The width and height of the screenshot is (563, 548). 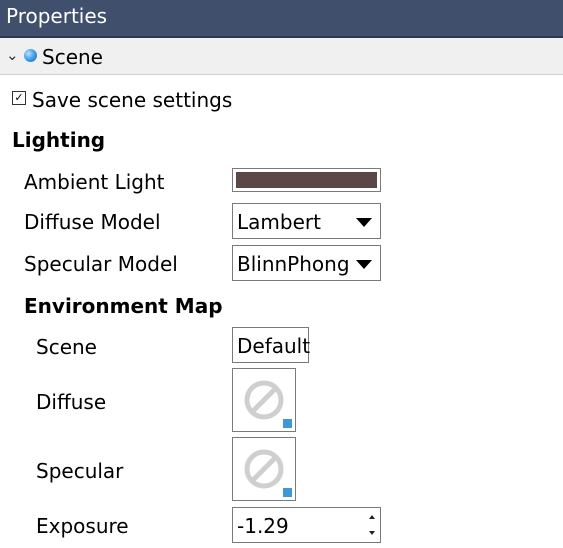 I want to click on env-scene-value: Default, so click(x=274, y=346).